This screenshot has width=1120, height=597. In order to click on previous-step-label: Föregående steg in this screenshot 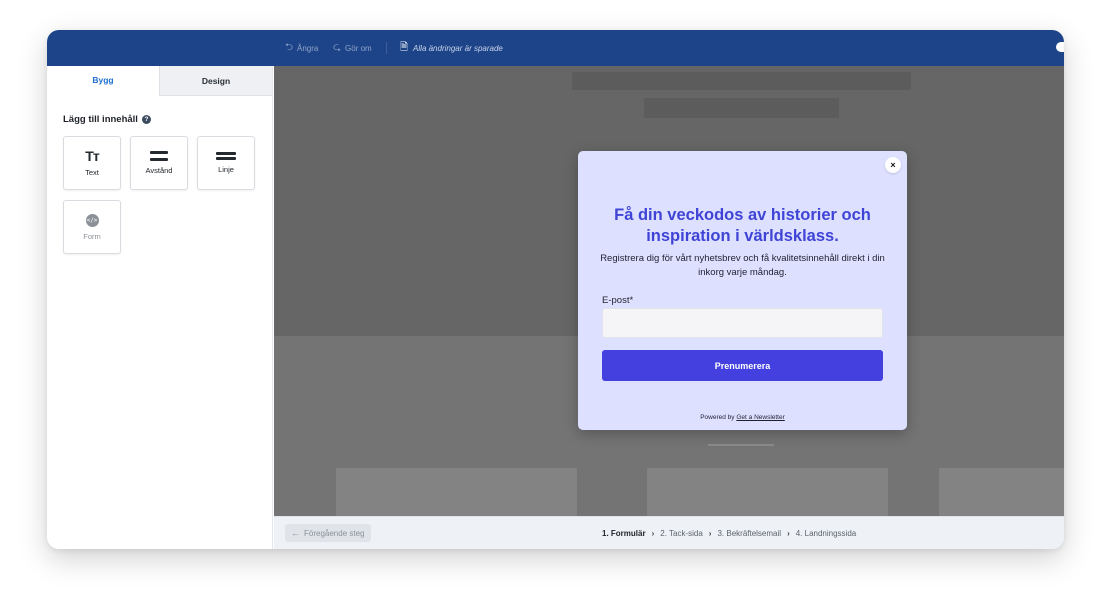, I will do `click(334, 533)`.